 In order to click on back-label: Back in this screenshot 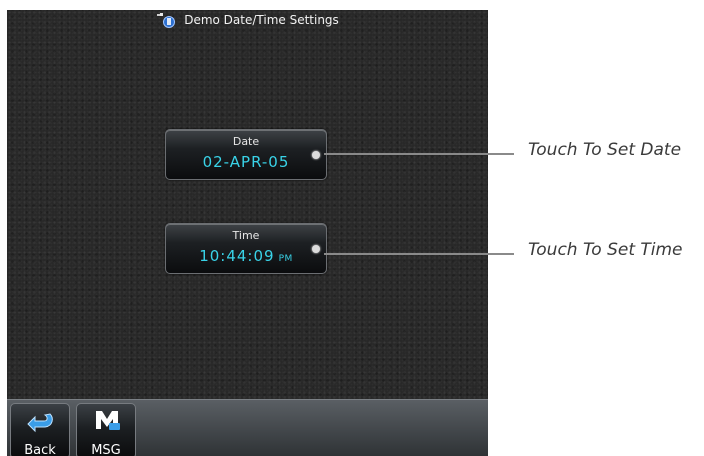, I will do `click(40, 449)`.